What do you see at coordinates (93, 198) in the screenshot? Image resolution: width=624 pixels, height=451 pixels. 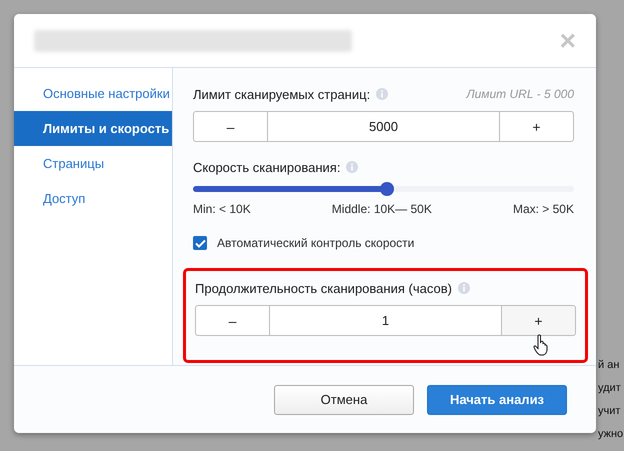 I see `sidebar-item: Доступ` at bounding box center [93, 198].